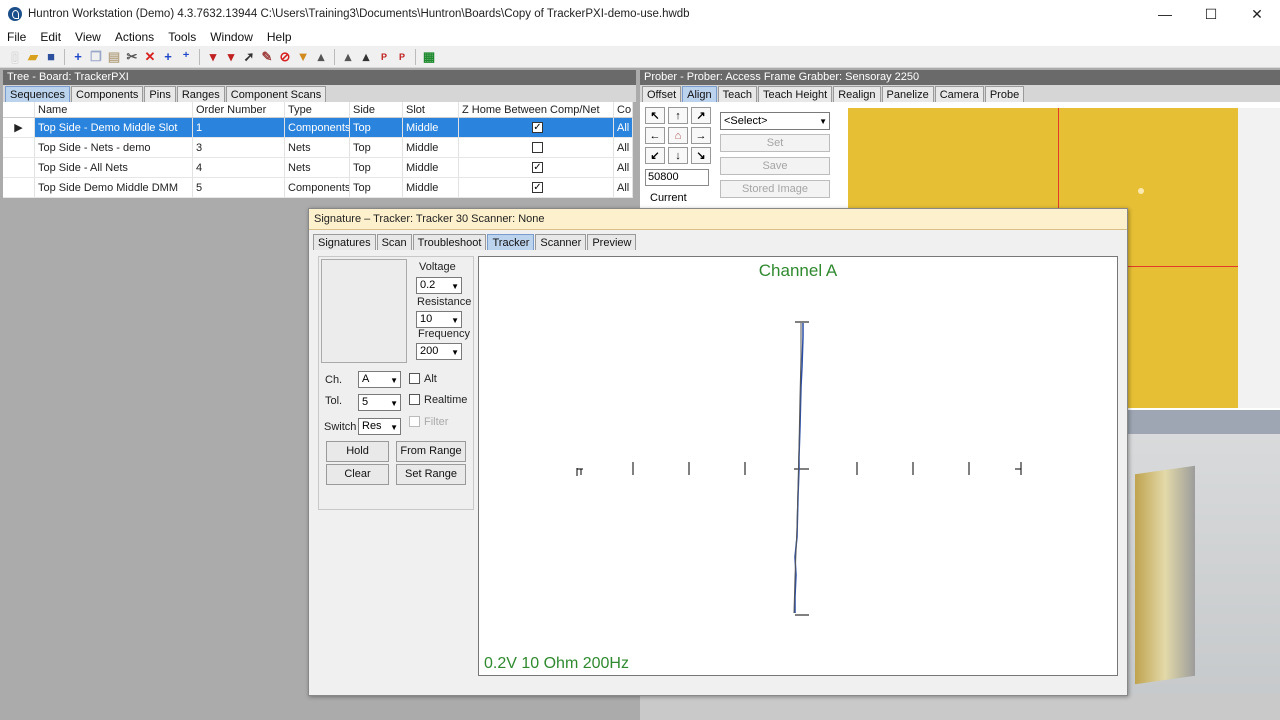 Image resolution: width=1280 pixels, height=720 pixels. What do you see at coordinates (239, 127) in the screenshot?
I see `row-order: 1` at bounding box center [239, 127].